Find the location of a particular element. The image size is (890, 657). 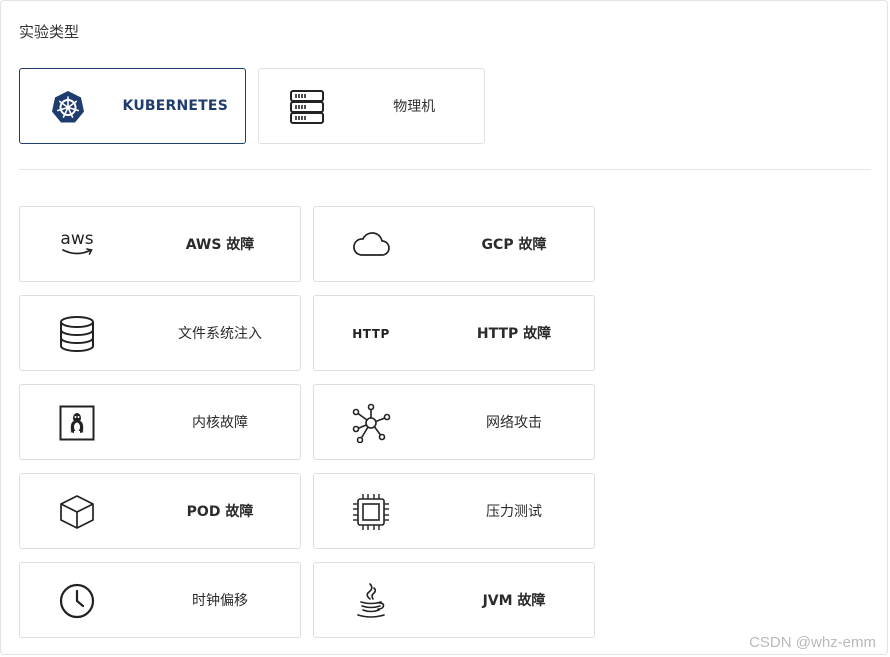

server-icon is located at coordinates (307, 107).